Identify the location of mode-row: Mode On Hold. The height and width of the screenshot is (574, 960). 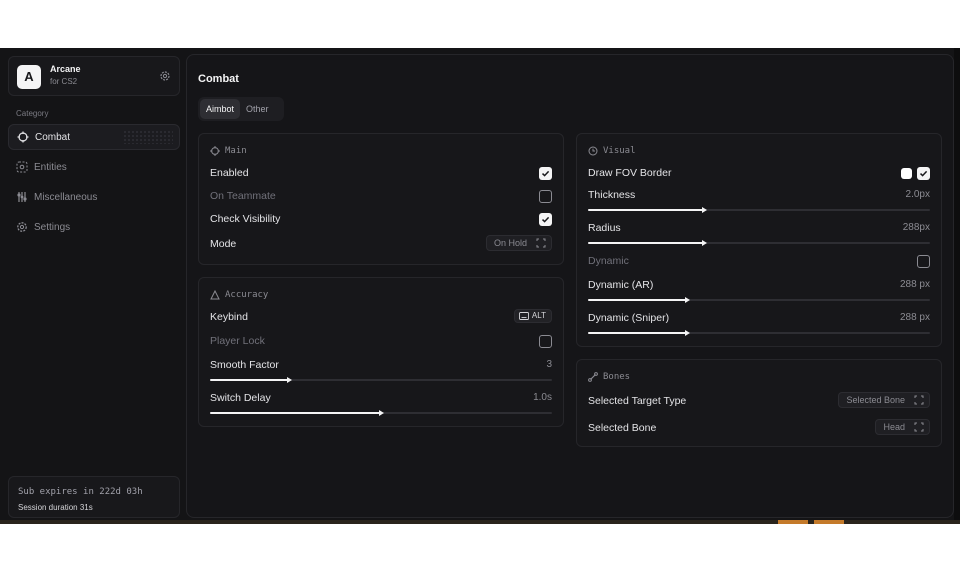
(381, 244).